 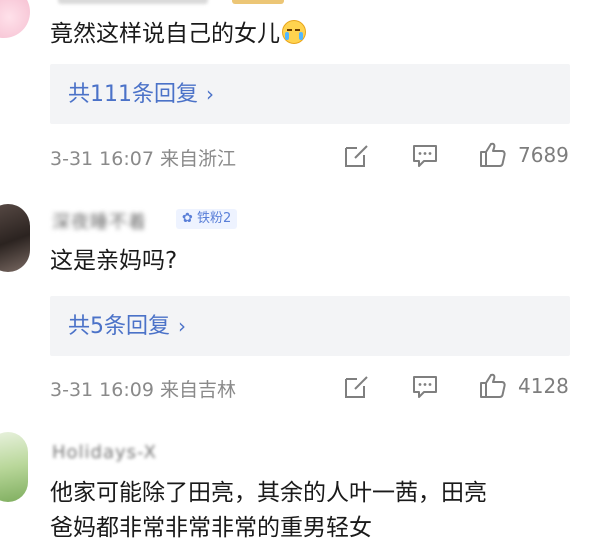 I want to click on cry-laugh-emoji-icon, so click(x=294, y=32).